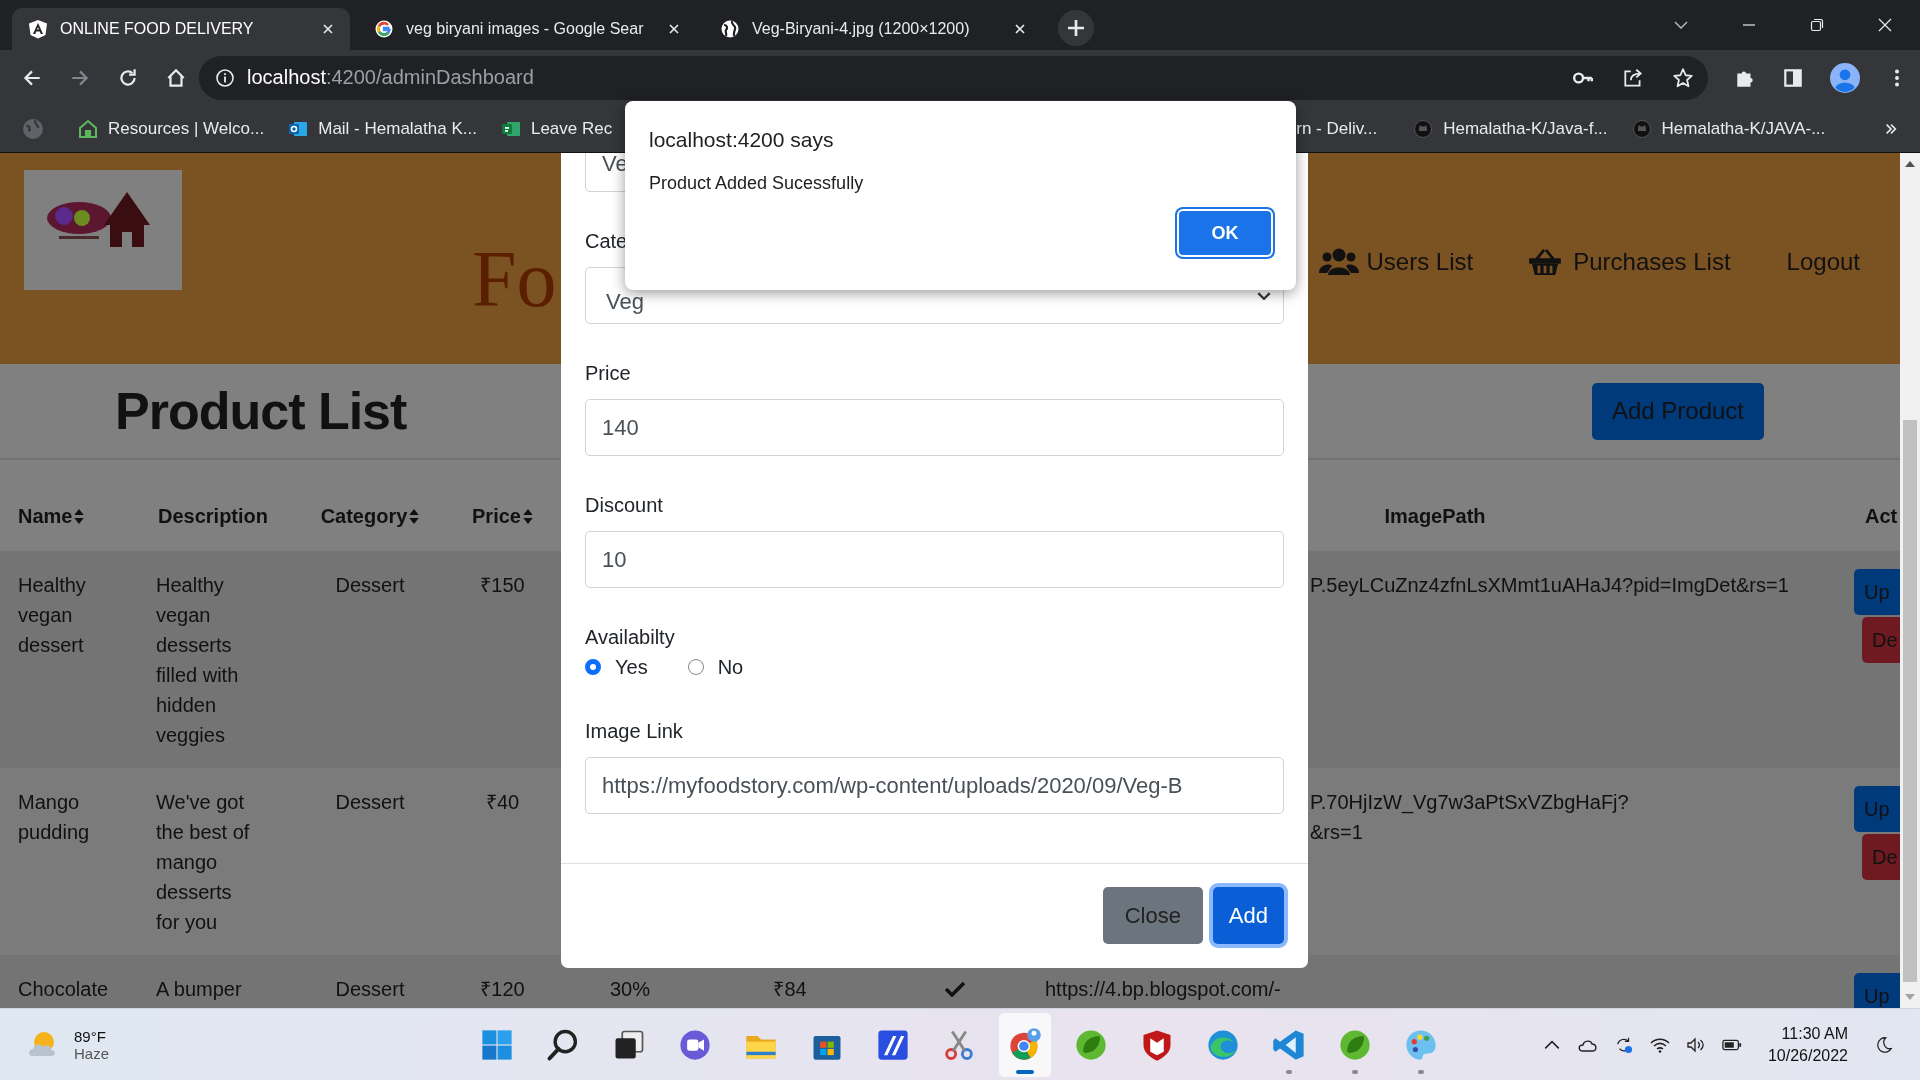 The height and width of the screenshot is (1080, 1920). Describe the element at coordinates (92, 1053) in the screenshot. I see `weather-text: Haze` at that location.